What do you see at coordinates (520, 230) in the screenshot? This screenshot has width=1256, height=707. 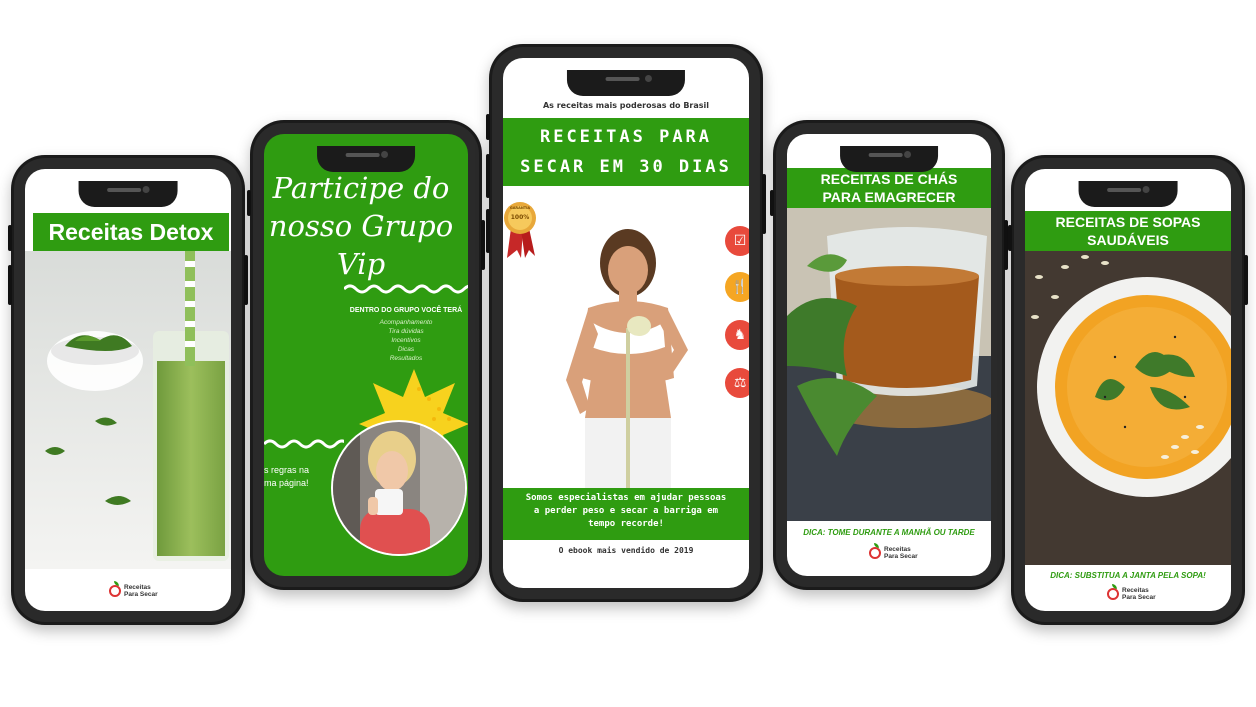 I see `guarantee-seal: 100% GARANTIA` at bounding box center [520, 230].